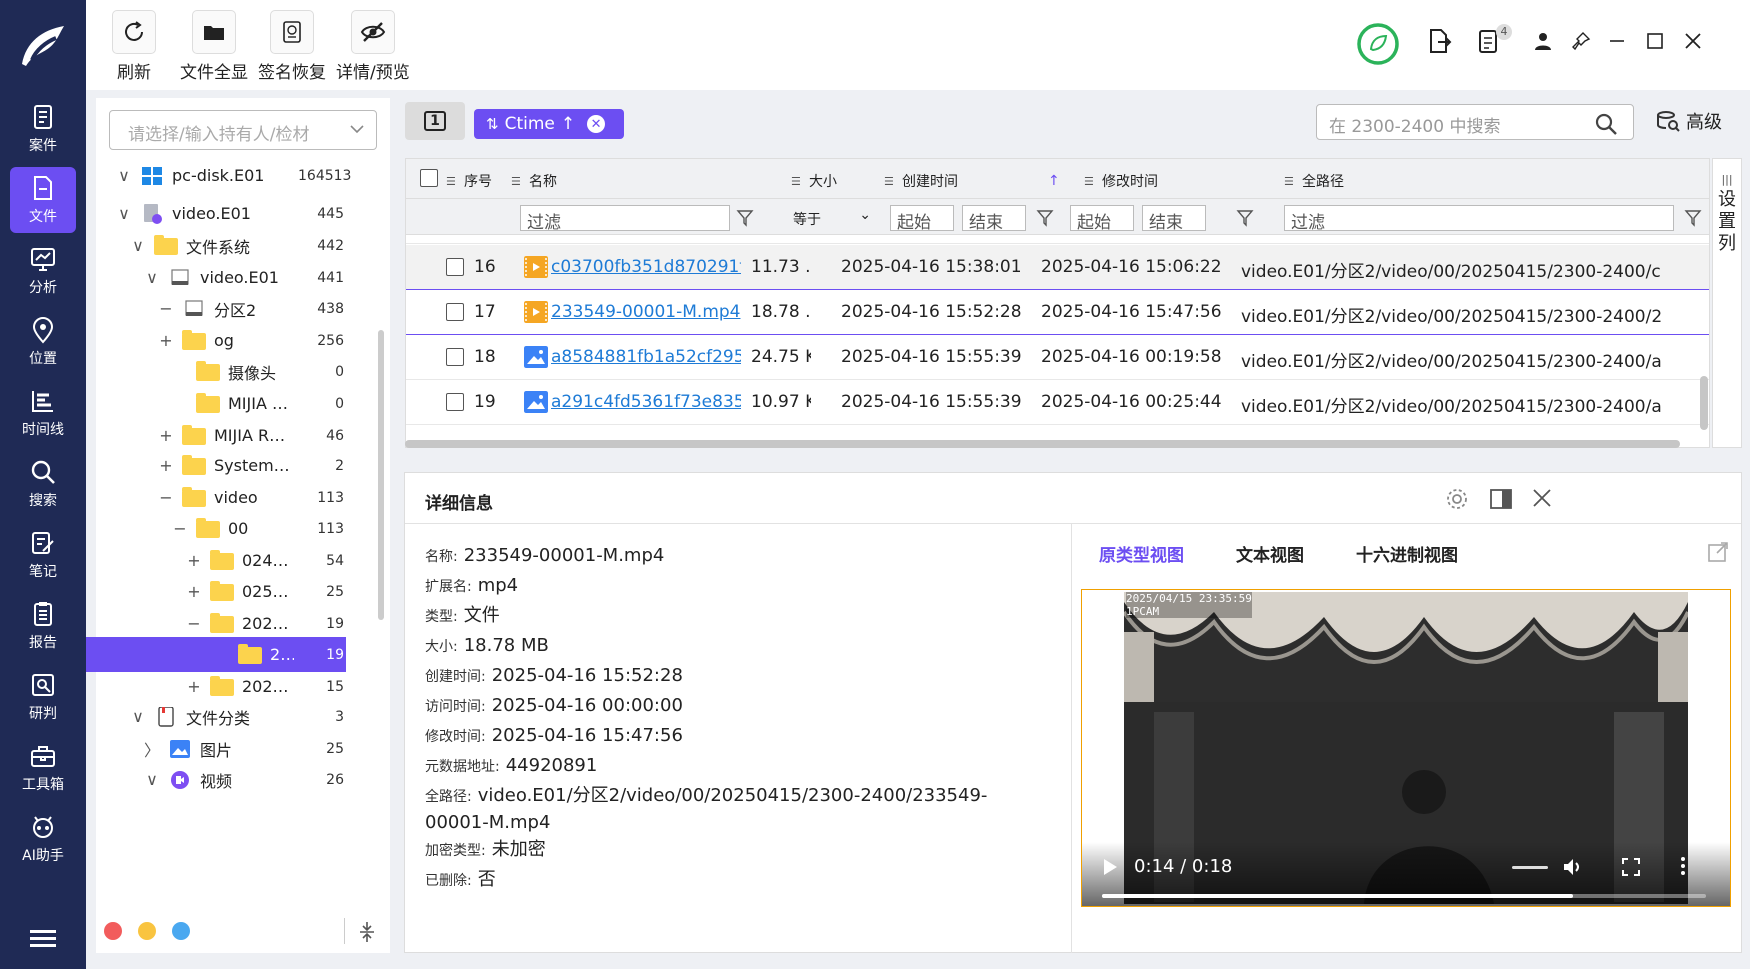 The height and width of the screenshot is (969, 1750). What do you see at coordinates (152, 749) in the screenshot?
I see `expand-toggle-icon: 〉` at bounding box center [152, 749].